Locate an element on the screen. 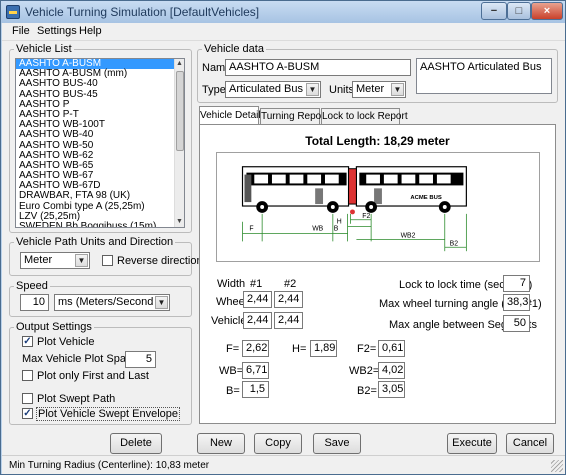 Image resolution: width=566 pixels, height=475 pixels. first-last-checkbox is located at coordinates (27, 375).